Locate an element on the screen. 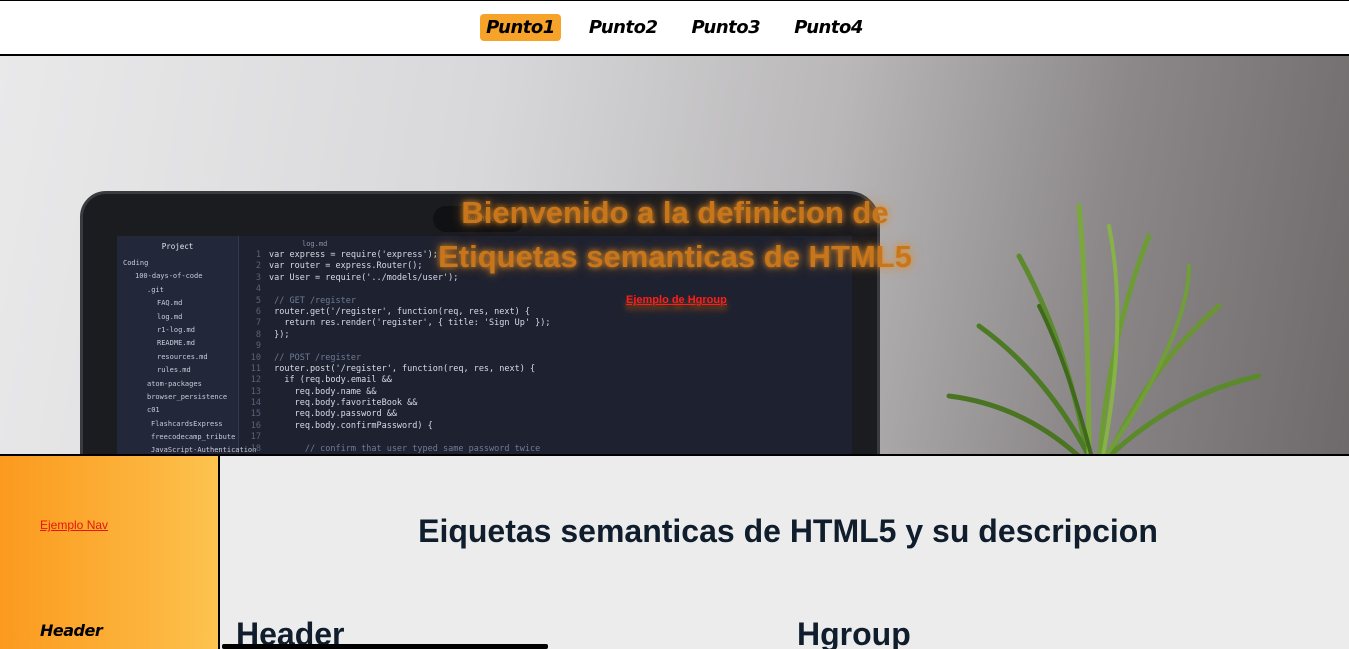 The width and height of the screenshot is (1349, 649). hero-title-line2: Etiquetas semanticas de HTML5 is located at coordinates (675, 256).